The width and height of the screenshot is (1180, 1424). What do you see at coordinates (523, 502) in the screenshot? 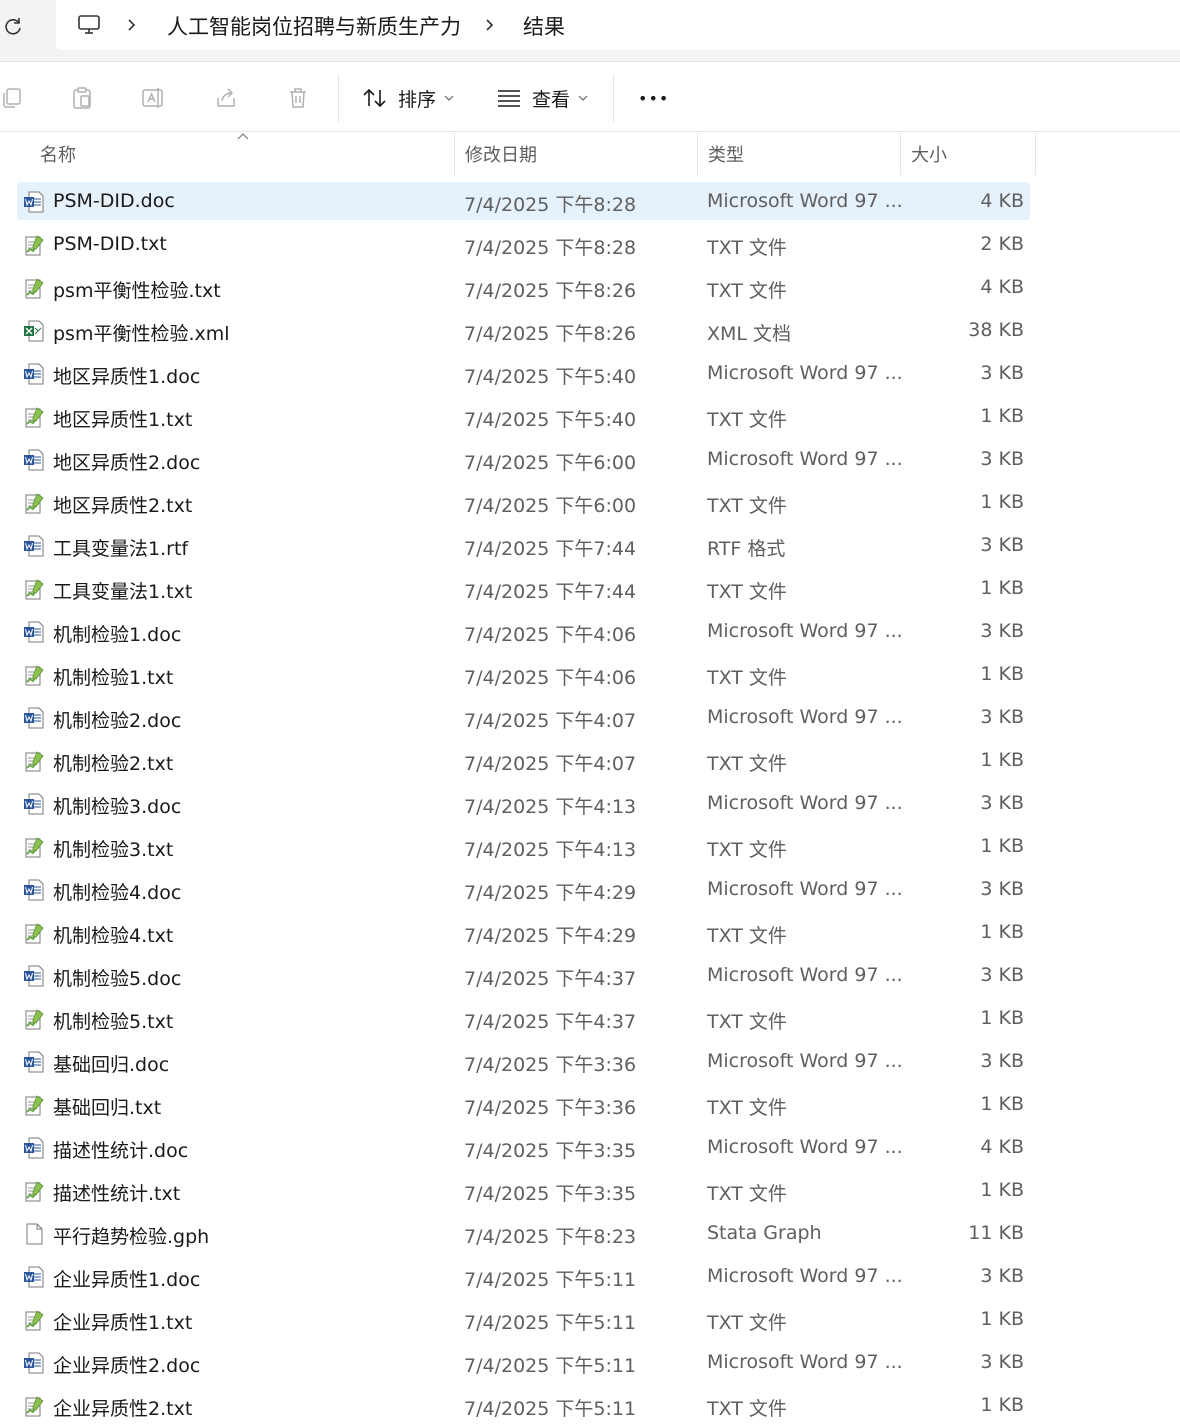
I see `file-row: 地区异质性2.txt 7/4/2025 下午6:00 TXT 文件 1 KB` at bounding box center [523, 502].